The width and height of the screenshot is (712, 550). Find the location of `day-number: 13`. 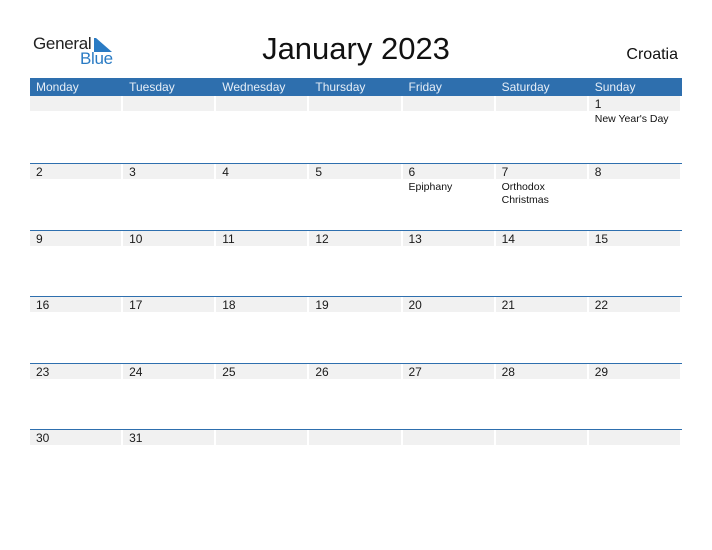

day-number: 13 is located at coordinates (448, 238).